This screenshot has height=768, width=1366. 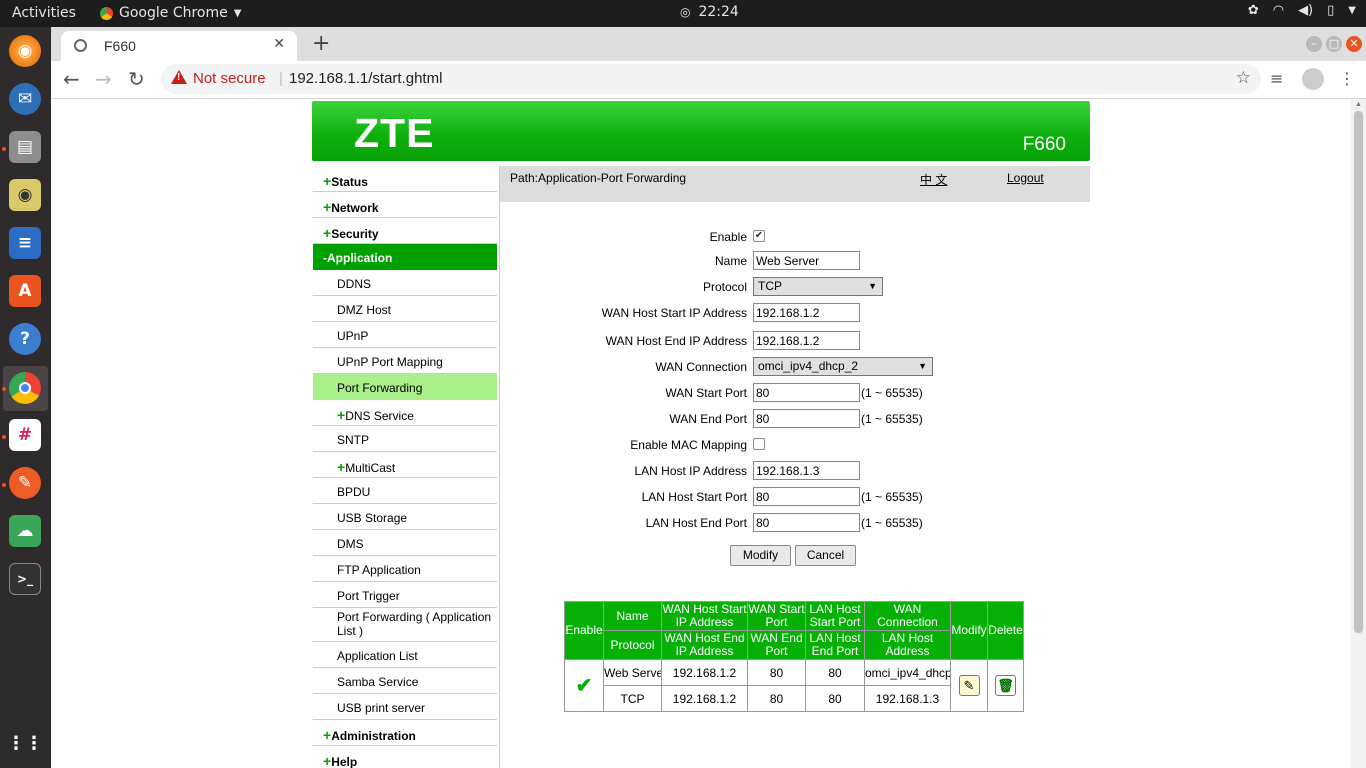 I want to click on firefox-icon: ◉, so click(x=25, y=51).